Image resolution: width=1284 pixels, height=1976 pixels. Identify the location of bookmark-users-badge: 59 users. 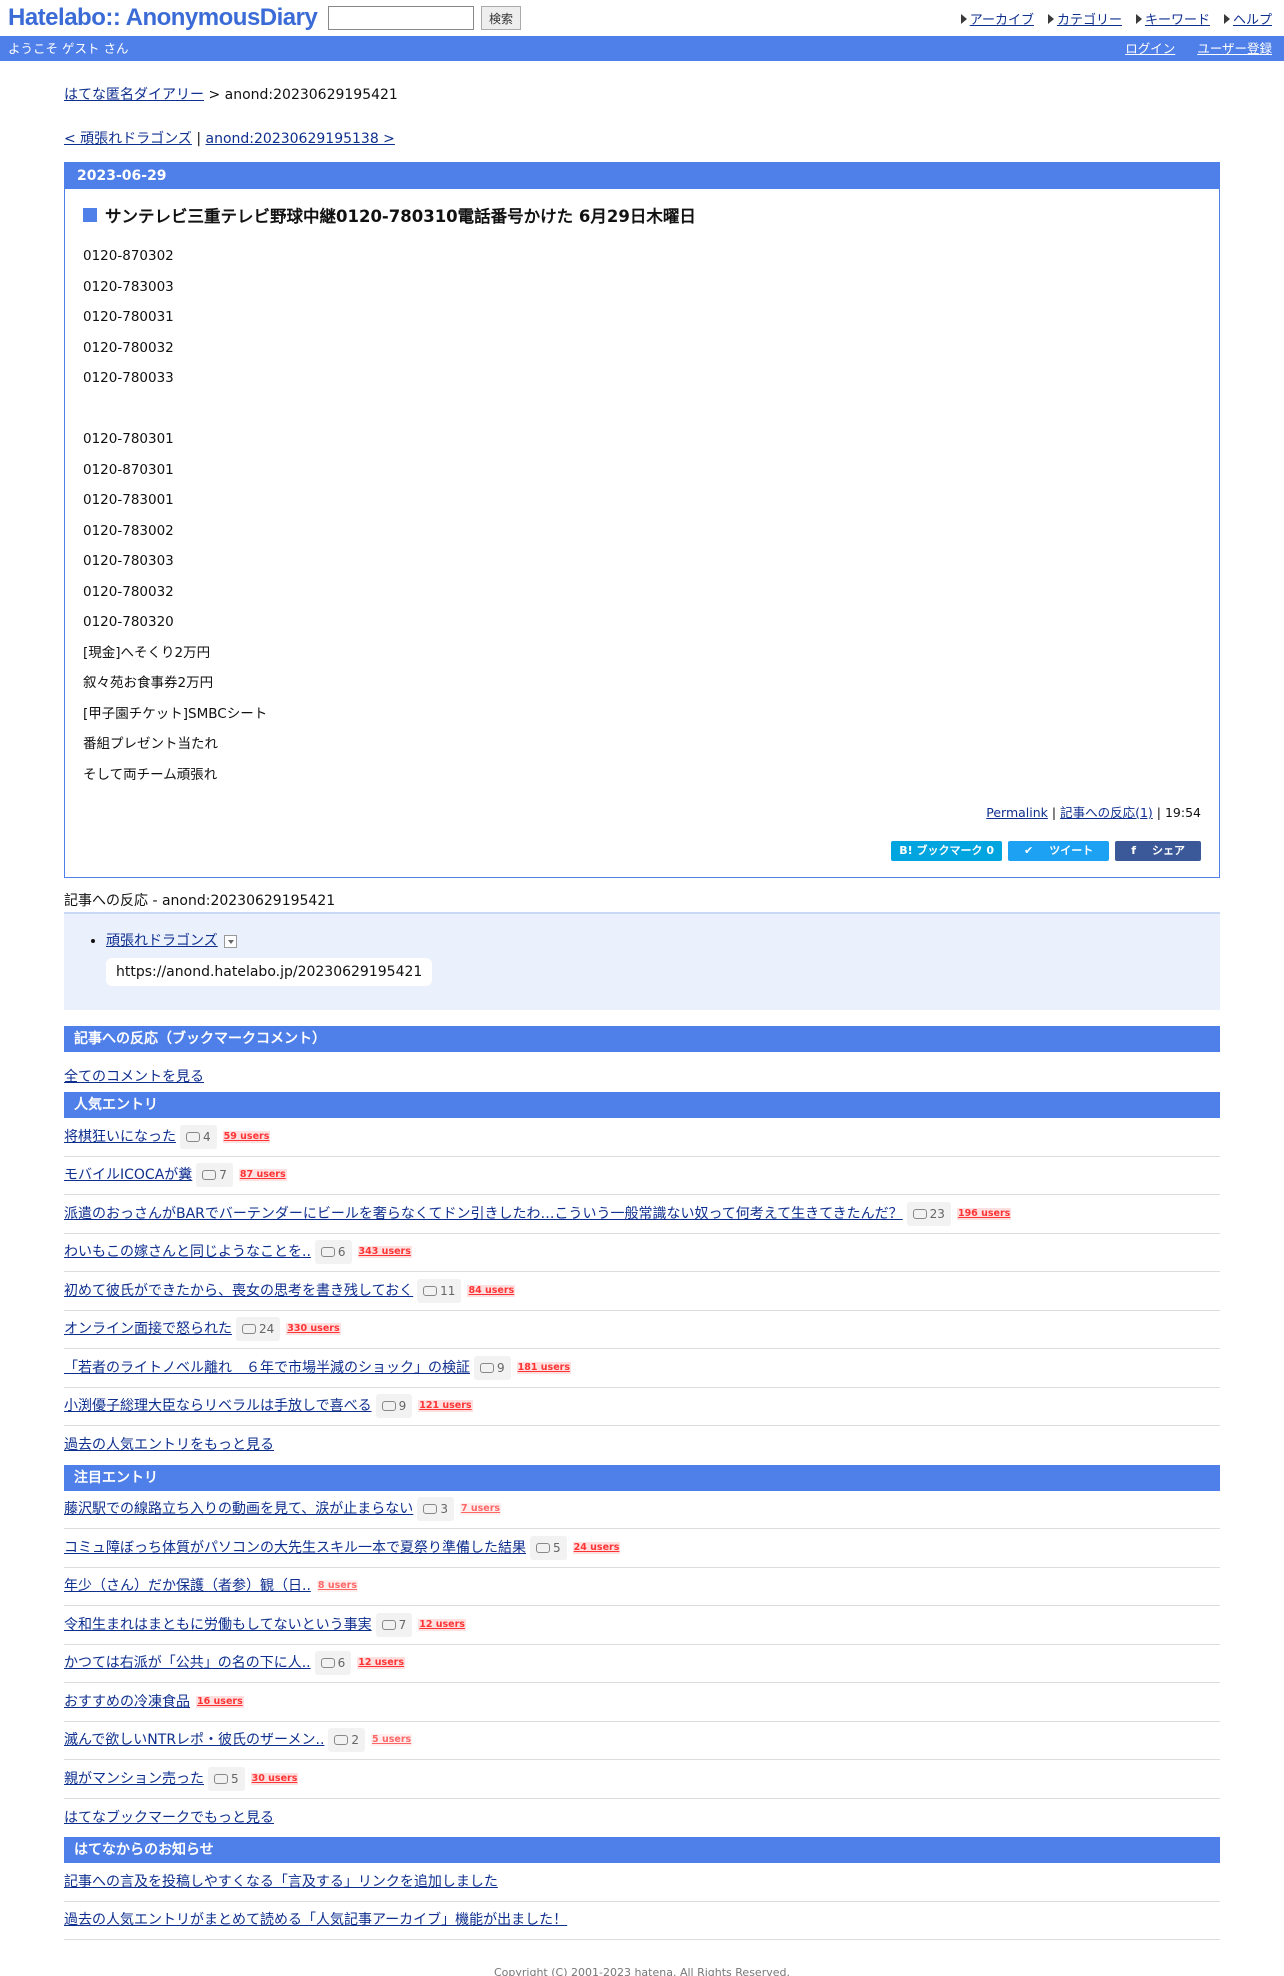
(246, 1136).